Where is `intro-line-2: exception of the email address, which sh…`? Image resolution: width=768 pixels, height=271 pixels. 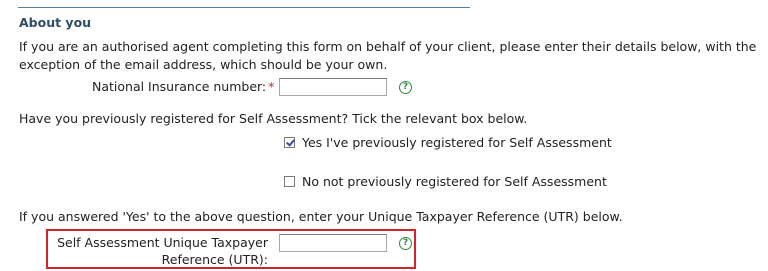
intro-line-2: exception of the email address, which sh… is located at coordinates (203, 64).